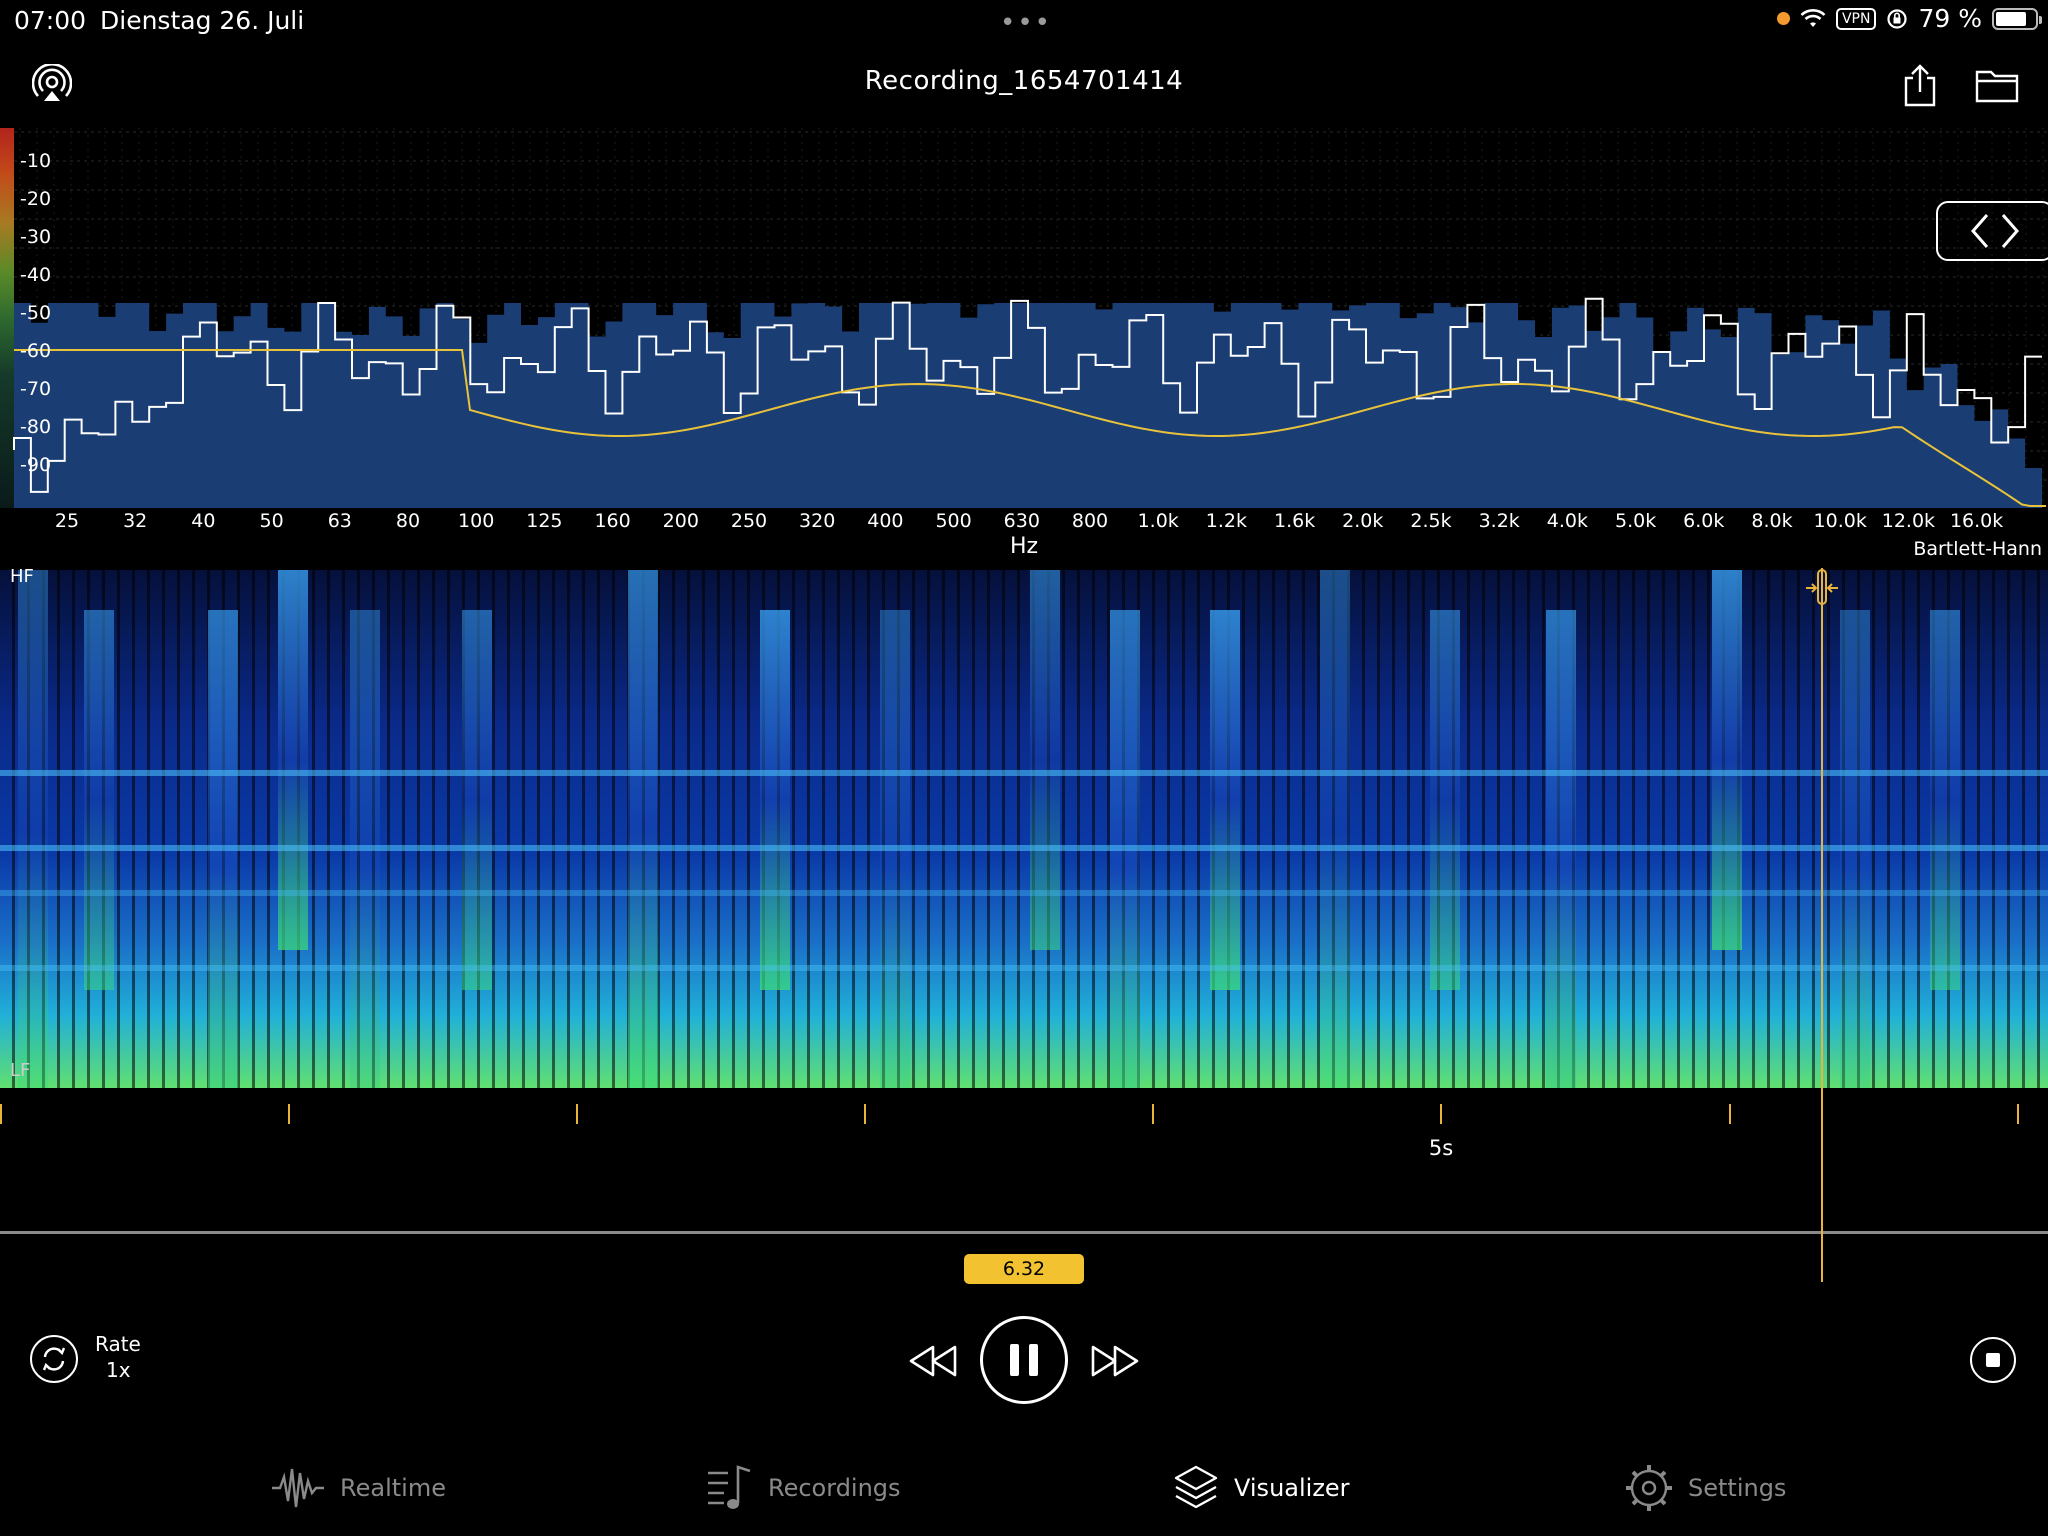 The width and height of the screenshot is (2048, 1536). I want to click on tab-visualizer: Visualizer, so click(1261, 1488).